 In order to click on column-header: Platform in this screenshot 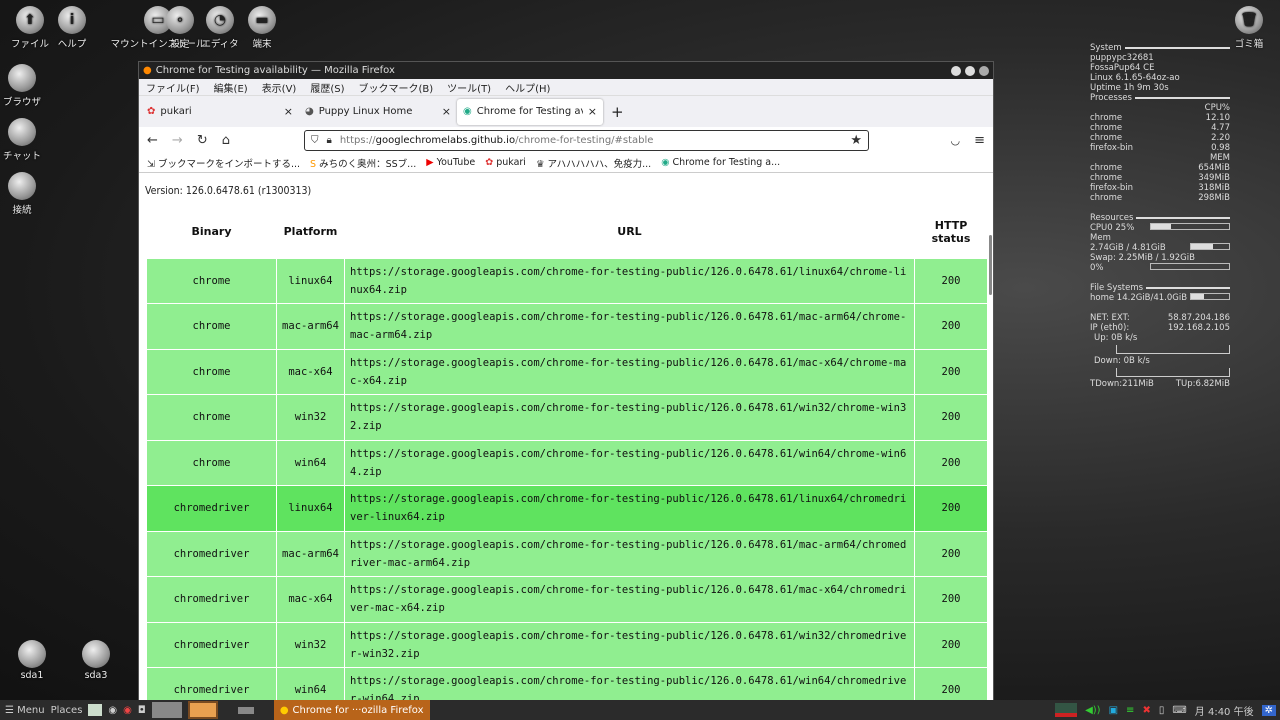, I will do `click(310, 232)`.